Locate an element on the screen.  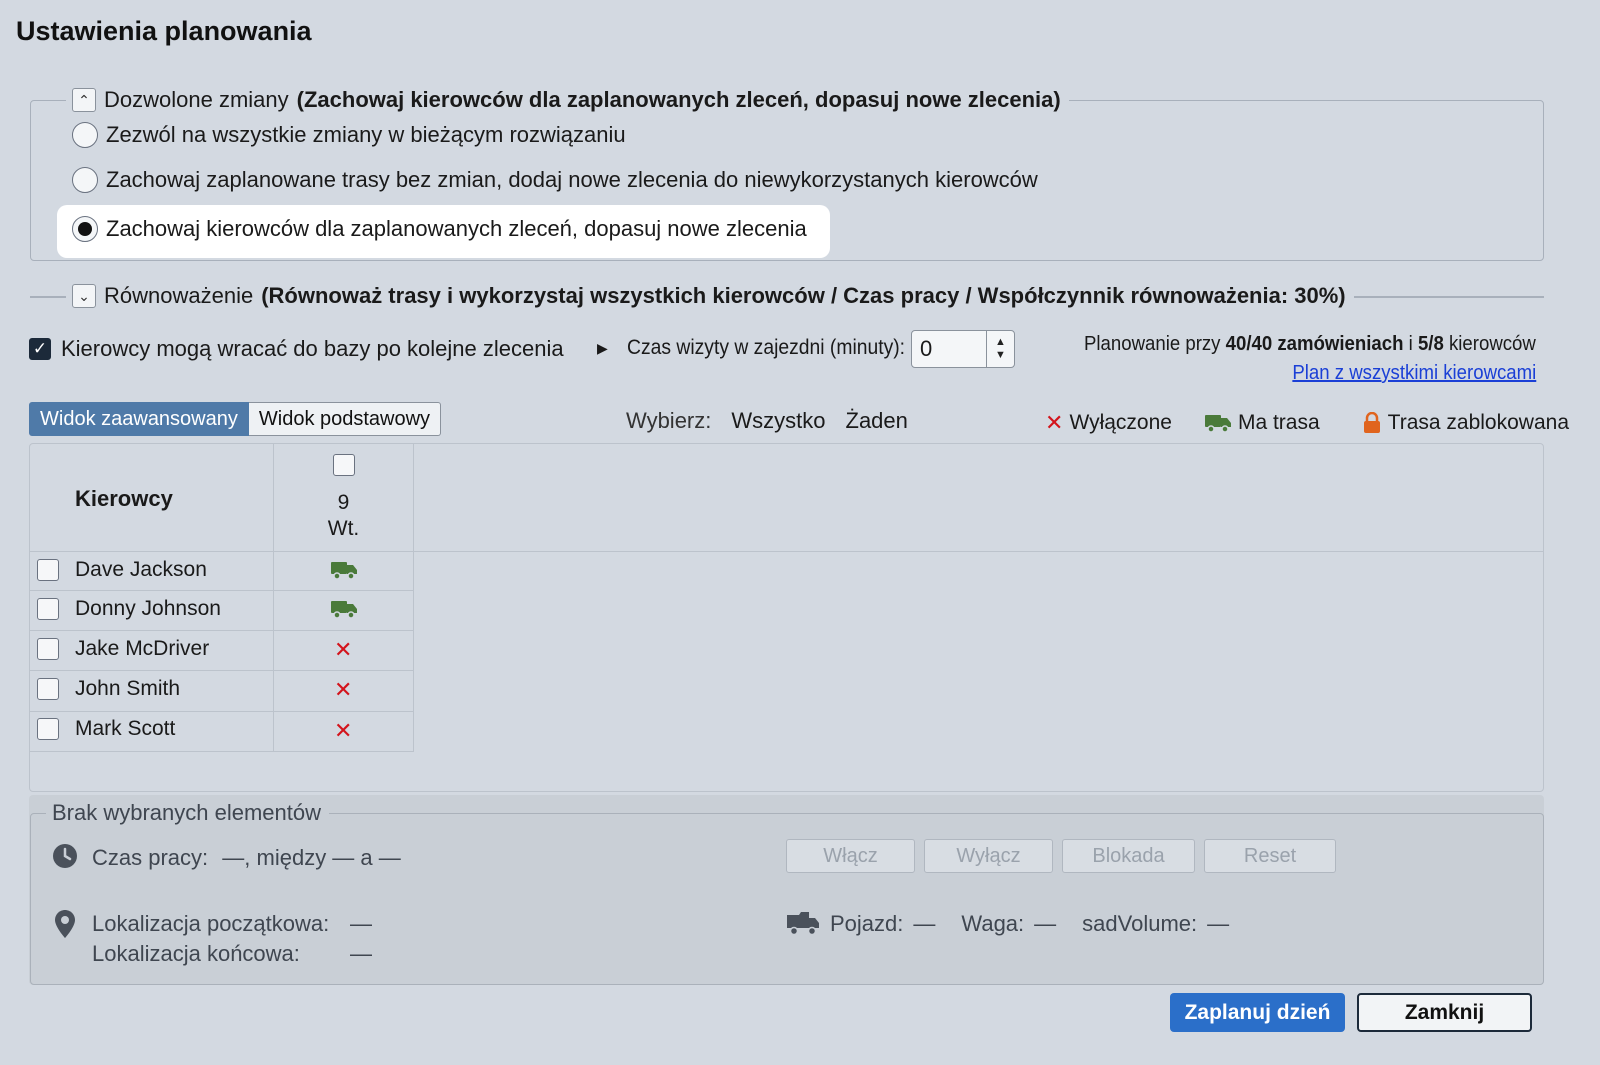
driver-name: Dave Jackson is located at coordinates (141, 569).